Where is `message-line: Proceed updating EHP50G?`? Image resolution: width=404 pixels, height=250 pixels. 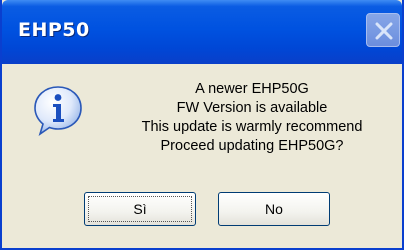
message-line: Proceed updating EHP50G? is located at coordinates (252, 146).